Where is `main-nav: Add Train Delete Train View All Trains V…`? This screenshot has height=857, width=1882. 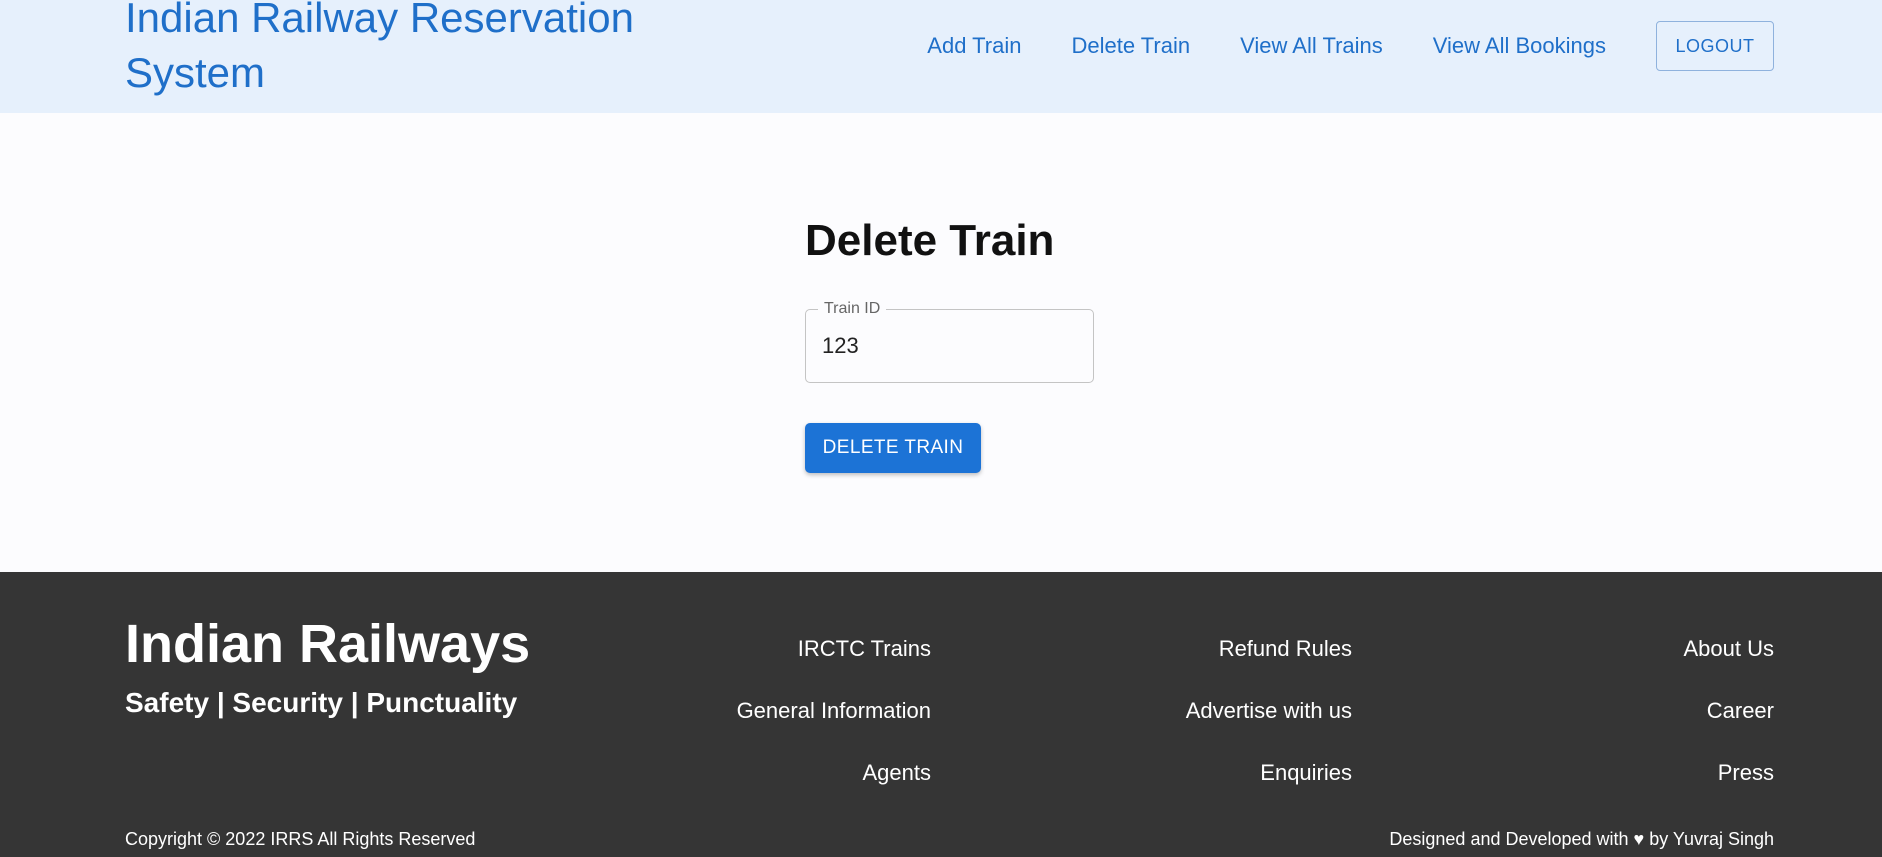 main-nav: Add Train Delete Train View All Trains V… is located at coordinates (1350, 46).